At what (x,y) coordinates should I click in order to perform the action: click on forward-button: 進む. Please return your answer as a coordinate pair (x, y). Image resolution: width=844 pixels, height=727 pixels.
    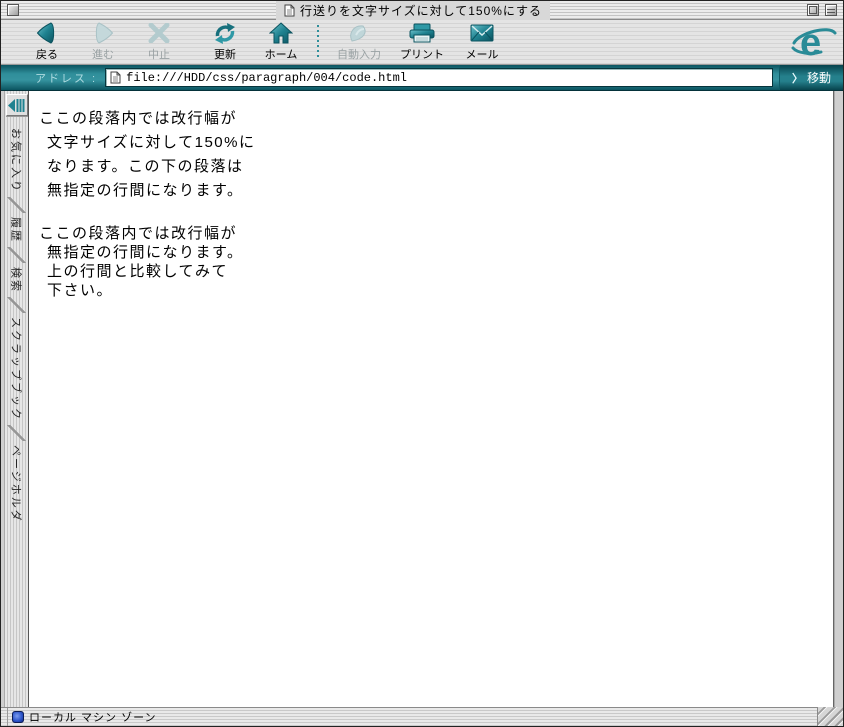
    Looking at the image, I should click on (103, 41).